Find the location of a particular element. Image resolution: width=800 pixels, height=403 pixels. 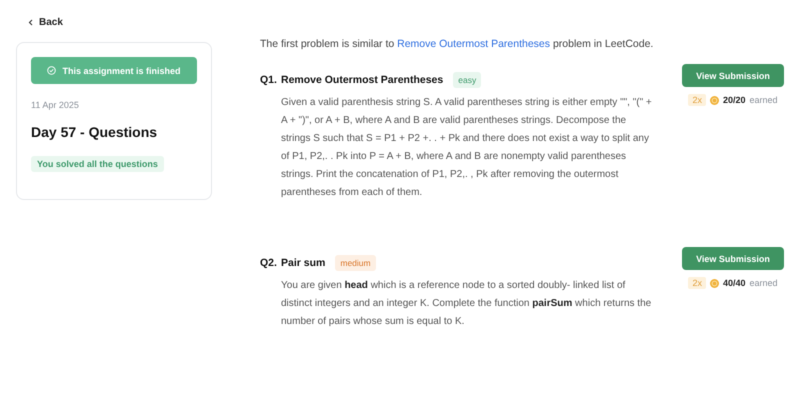

score-text: 40/40 is located at coordinates (734, 283).